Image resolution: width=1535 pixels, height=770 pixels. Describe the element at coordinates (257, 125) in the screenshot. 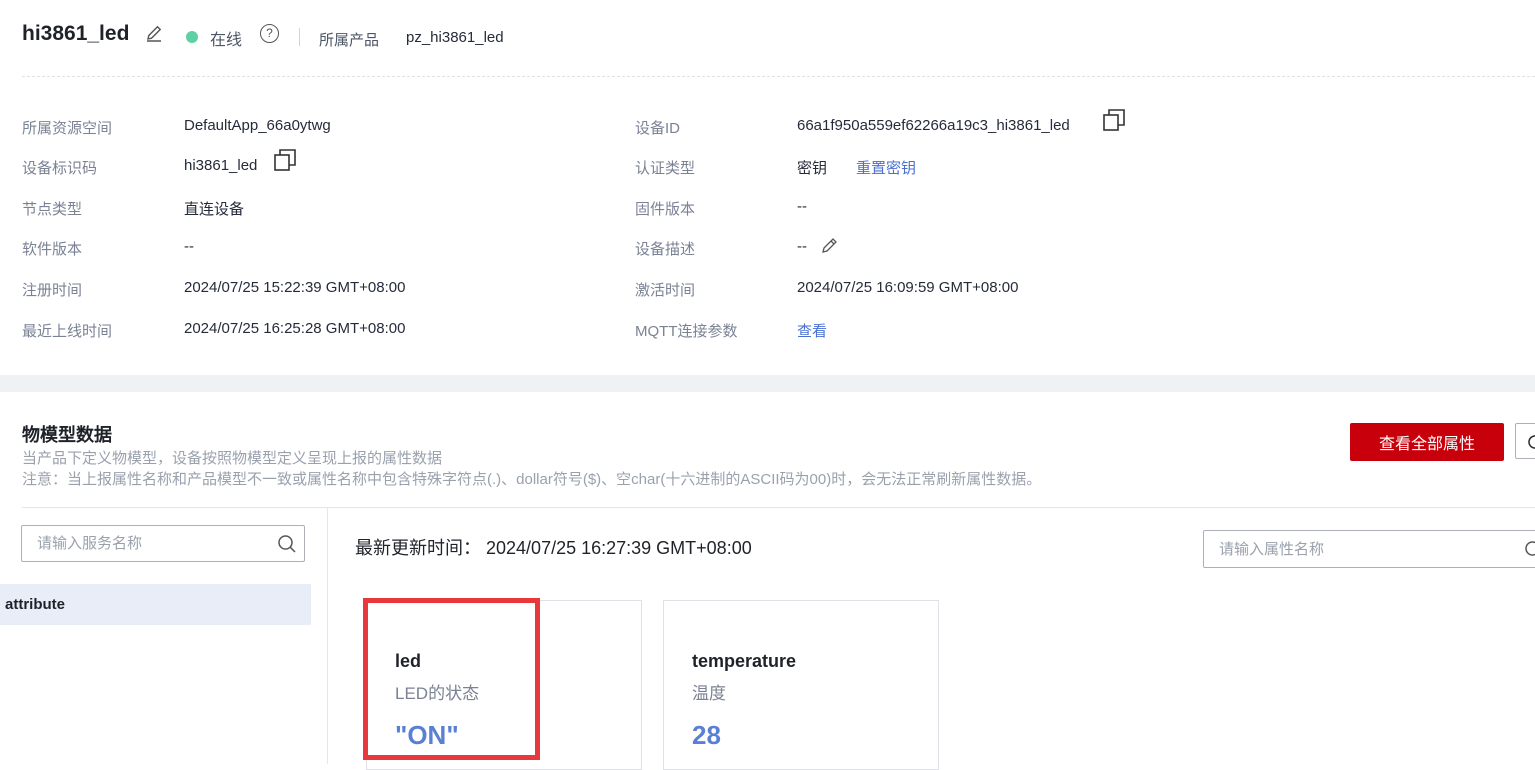

I see `resource-space-value: DefaultApp_66a0ytwg` at that location.